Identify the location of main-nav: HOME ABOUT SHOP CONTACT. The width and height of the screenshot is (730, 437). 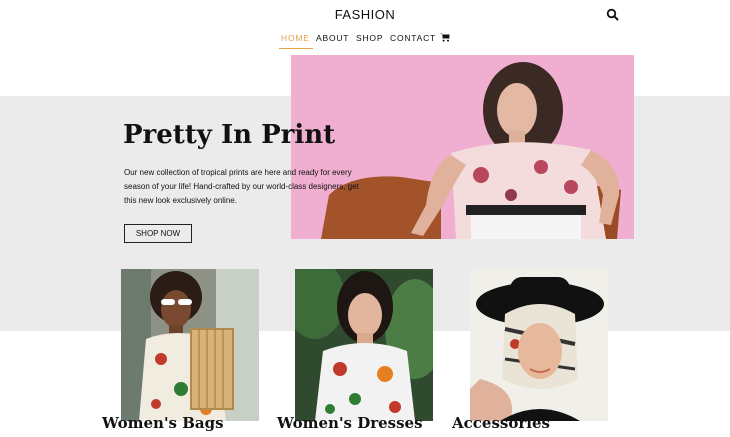
(365, 43).